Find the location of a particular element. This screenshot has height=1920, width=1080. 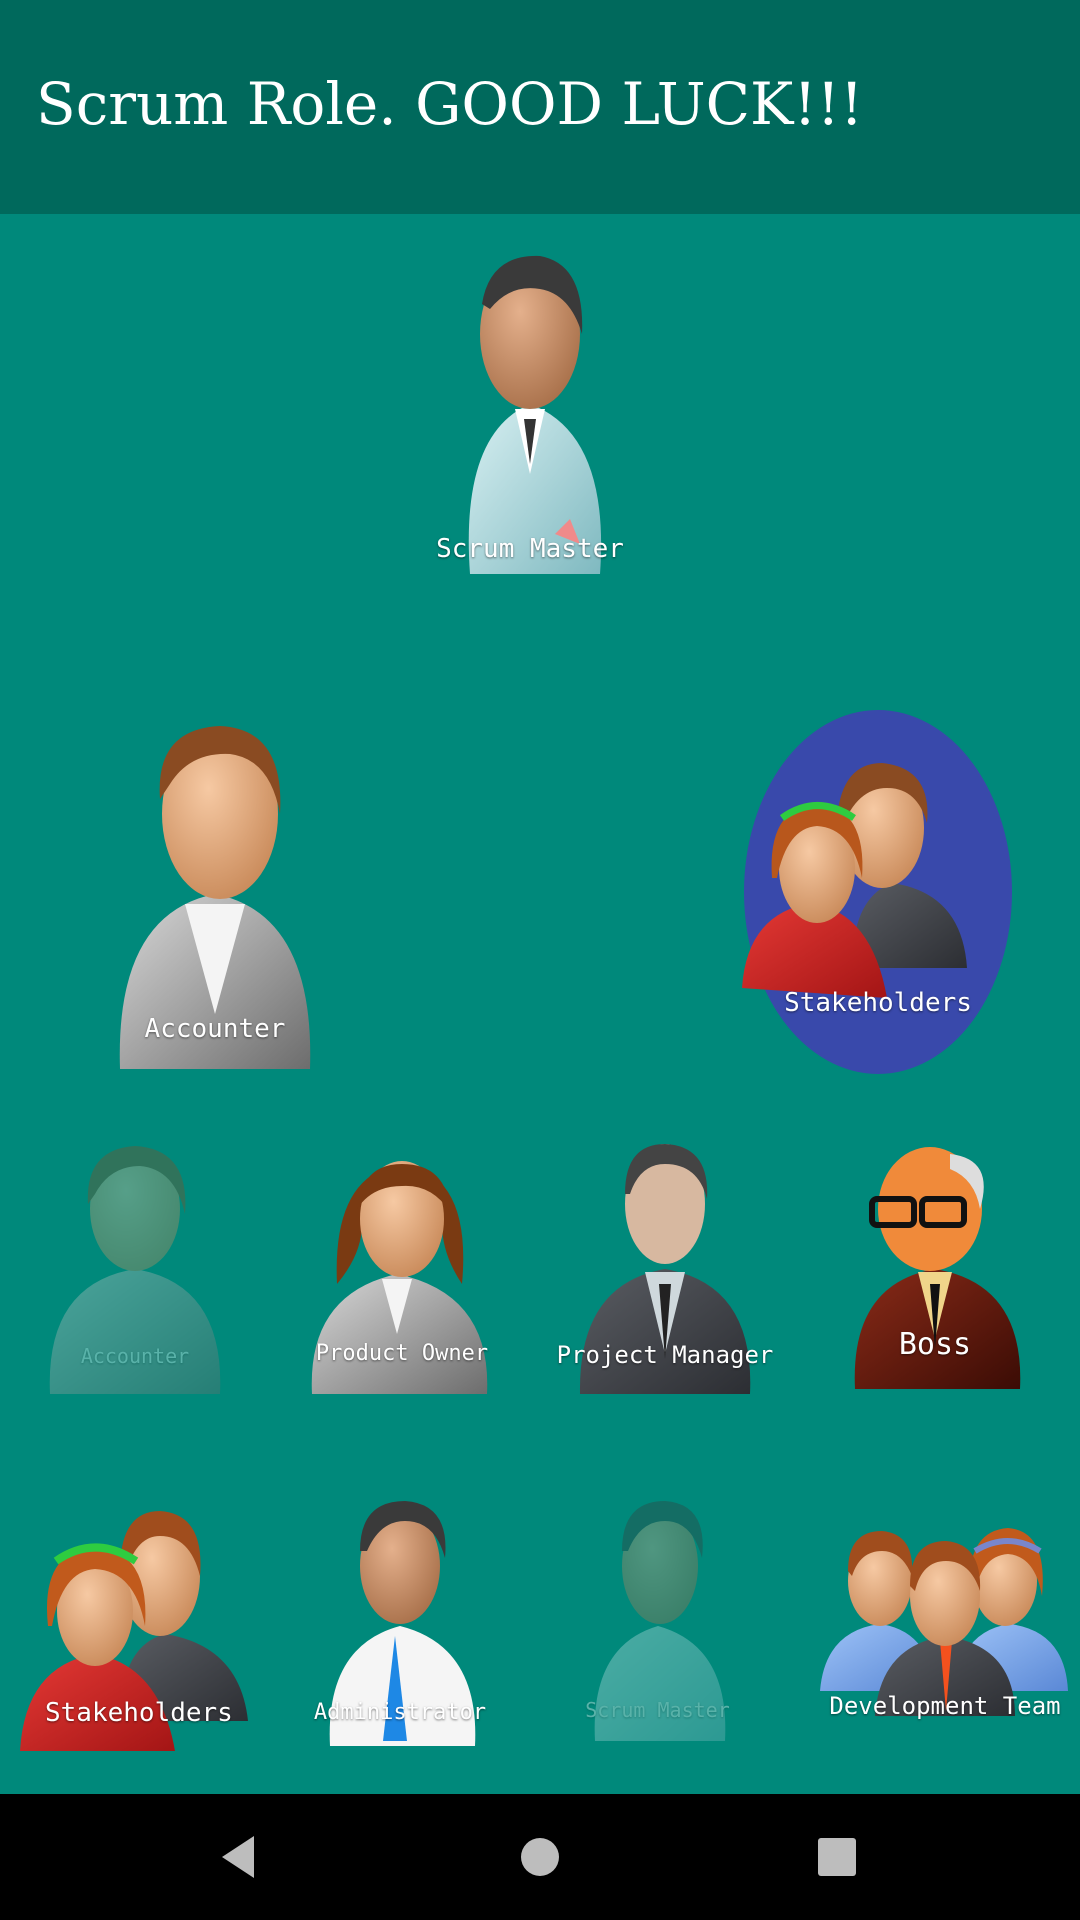

target-right-stakeholders: Stakeholders is located at coordinates (878, 892).